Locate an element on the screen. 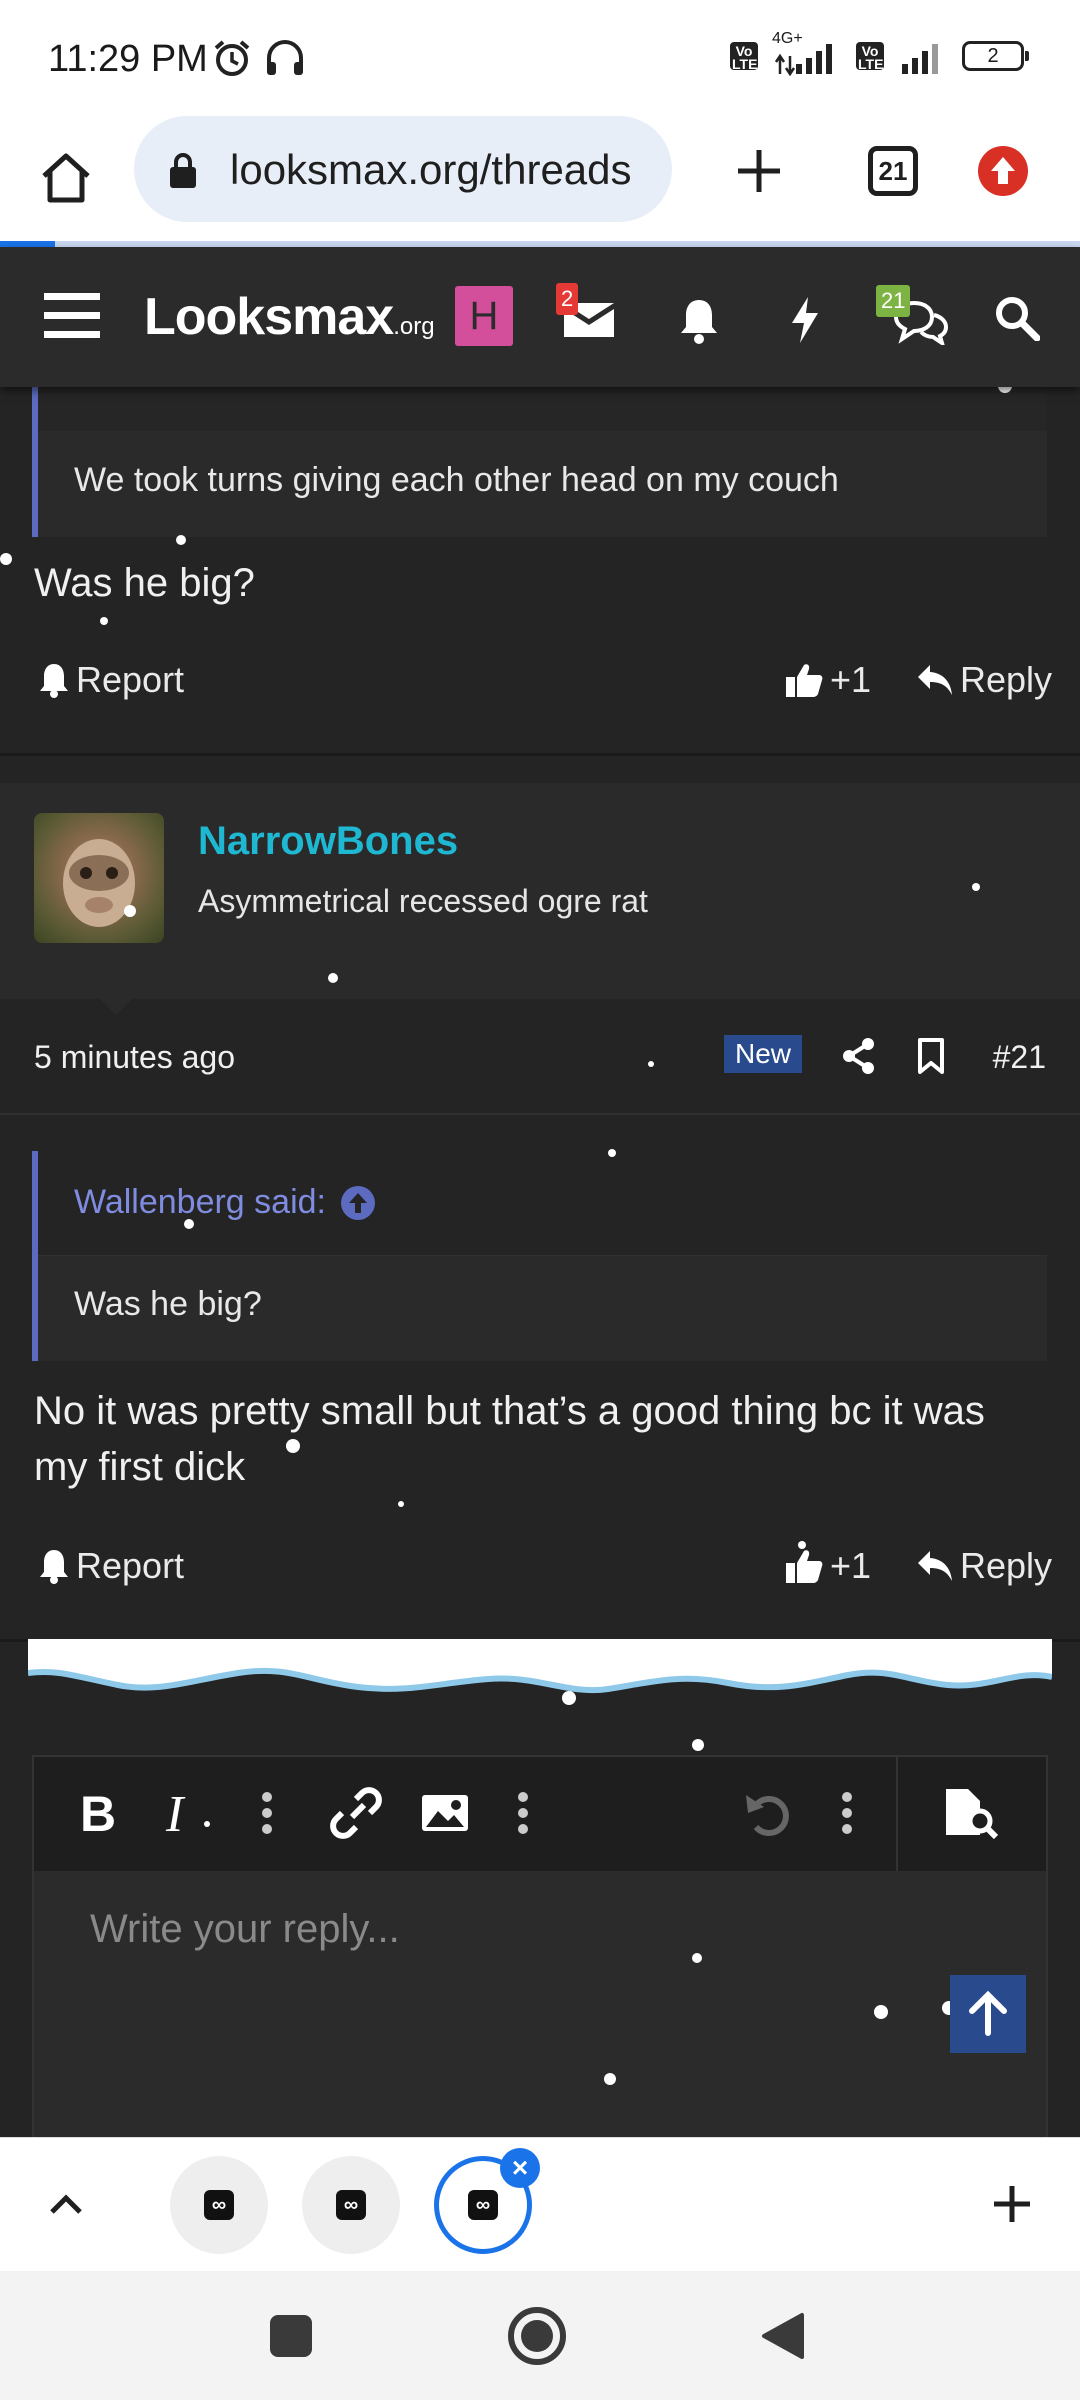 The height and width of the screenshot is (2400, 1080). home-icon is located at coordinates (66, 178).